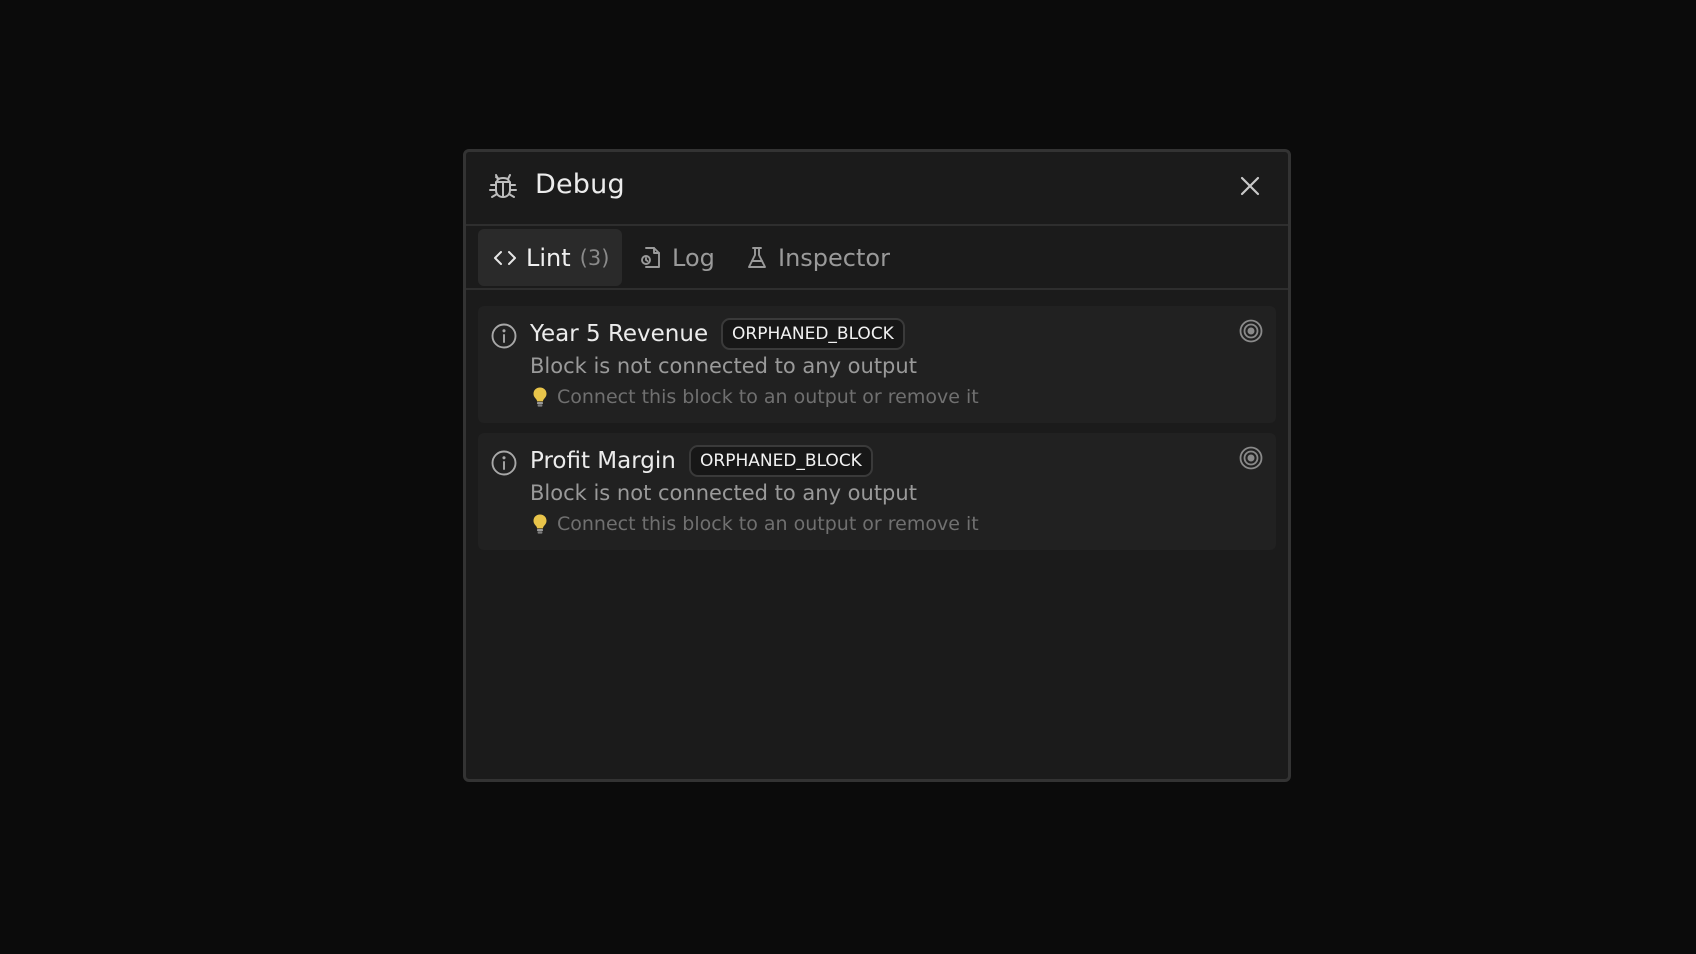 This screenshot has width=1696, height=954. I want to click on tab-inspector-label: Inspector, so click(834, 257).